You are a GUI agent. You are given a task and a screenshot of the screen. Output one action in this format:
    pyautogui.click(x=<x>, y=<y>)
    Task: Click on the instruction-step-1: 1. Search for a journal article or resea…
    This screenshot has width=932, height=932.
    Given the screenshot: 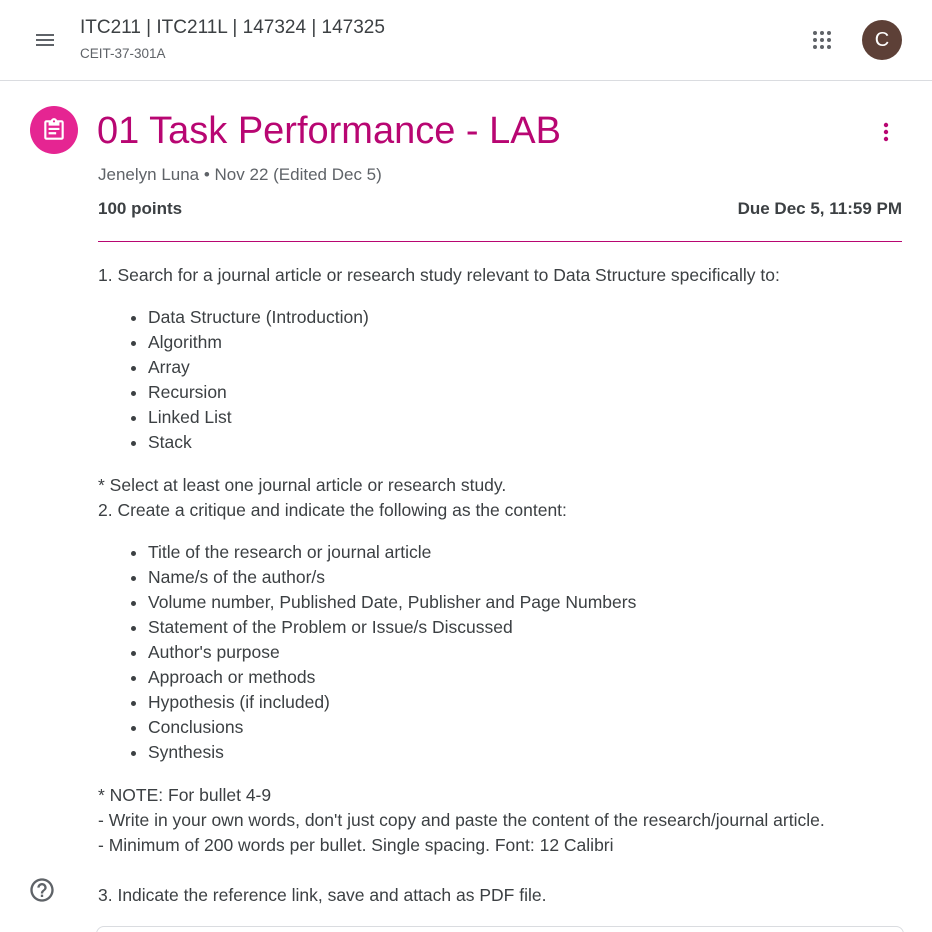 What is the action you would take?
    pyautogui.click(x=439, y=275)
    